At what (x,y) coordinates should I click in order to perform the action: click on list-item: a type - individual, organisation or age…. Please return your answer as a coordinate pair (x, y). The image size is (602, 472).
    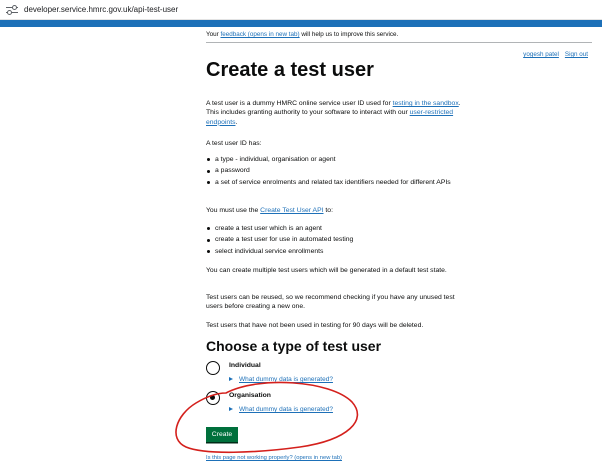
    Looking at the image, I should click on (336, 159).